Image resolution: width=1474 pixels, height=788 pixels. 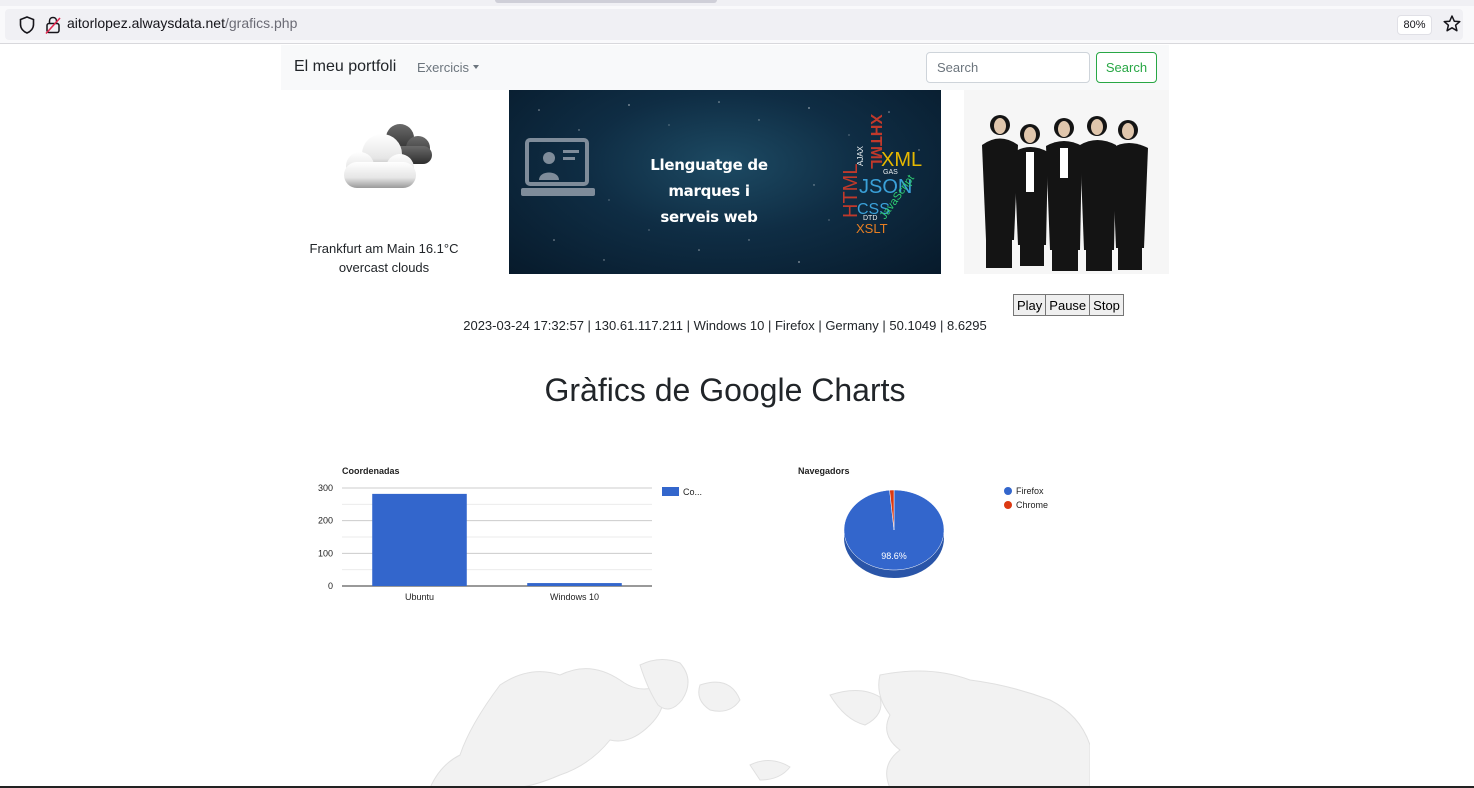 What do you see at coordinates (27, 25) in the screenshot?
I see `shield-icon` at bounding box center [27, 25].